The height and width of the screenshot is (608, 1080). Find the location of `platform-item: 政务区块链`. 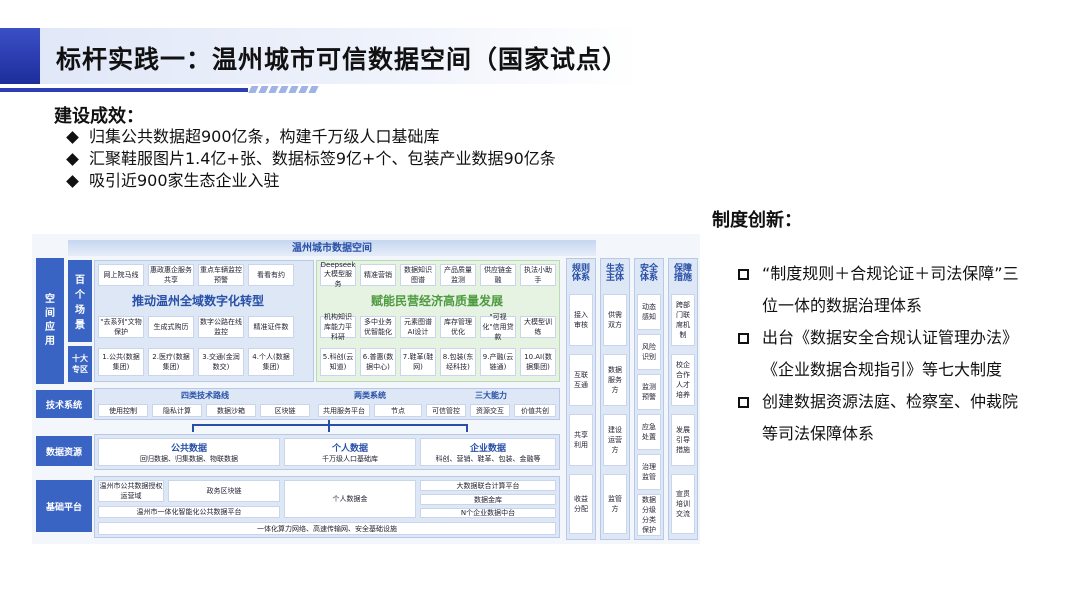

platform-item: 政务区块链 is located at coordinates (224, 491).